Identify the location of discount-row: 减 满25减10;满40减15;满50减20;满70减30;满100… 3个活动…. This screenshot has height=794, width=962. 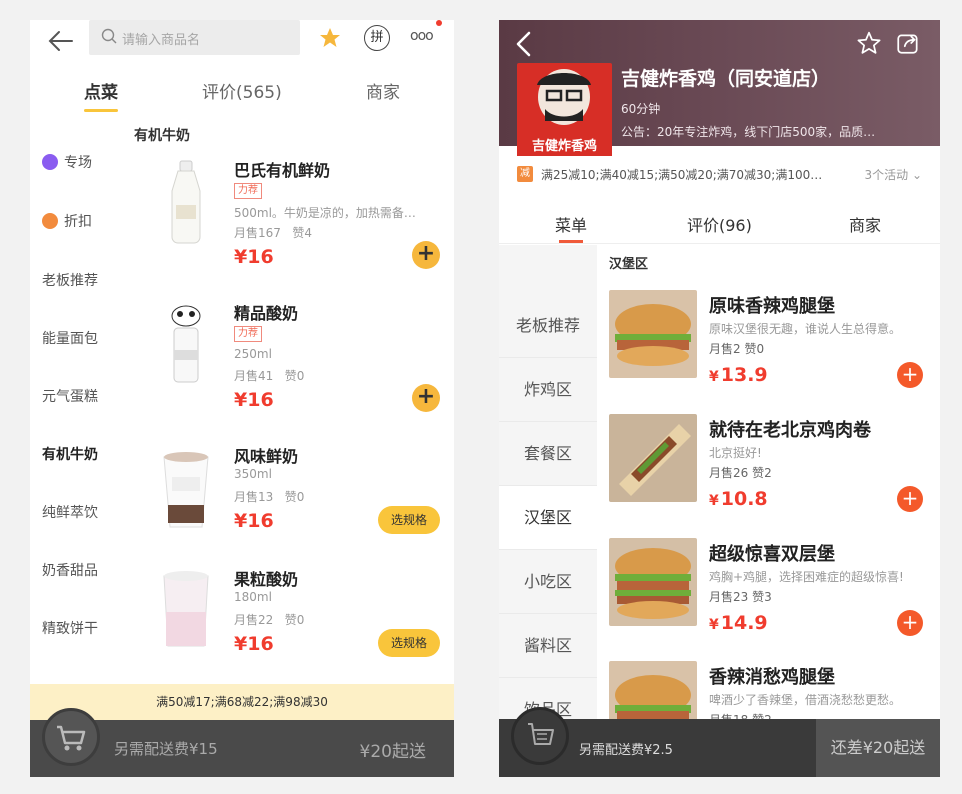
(719, 174).